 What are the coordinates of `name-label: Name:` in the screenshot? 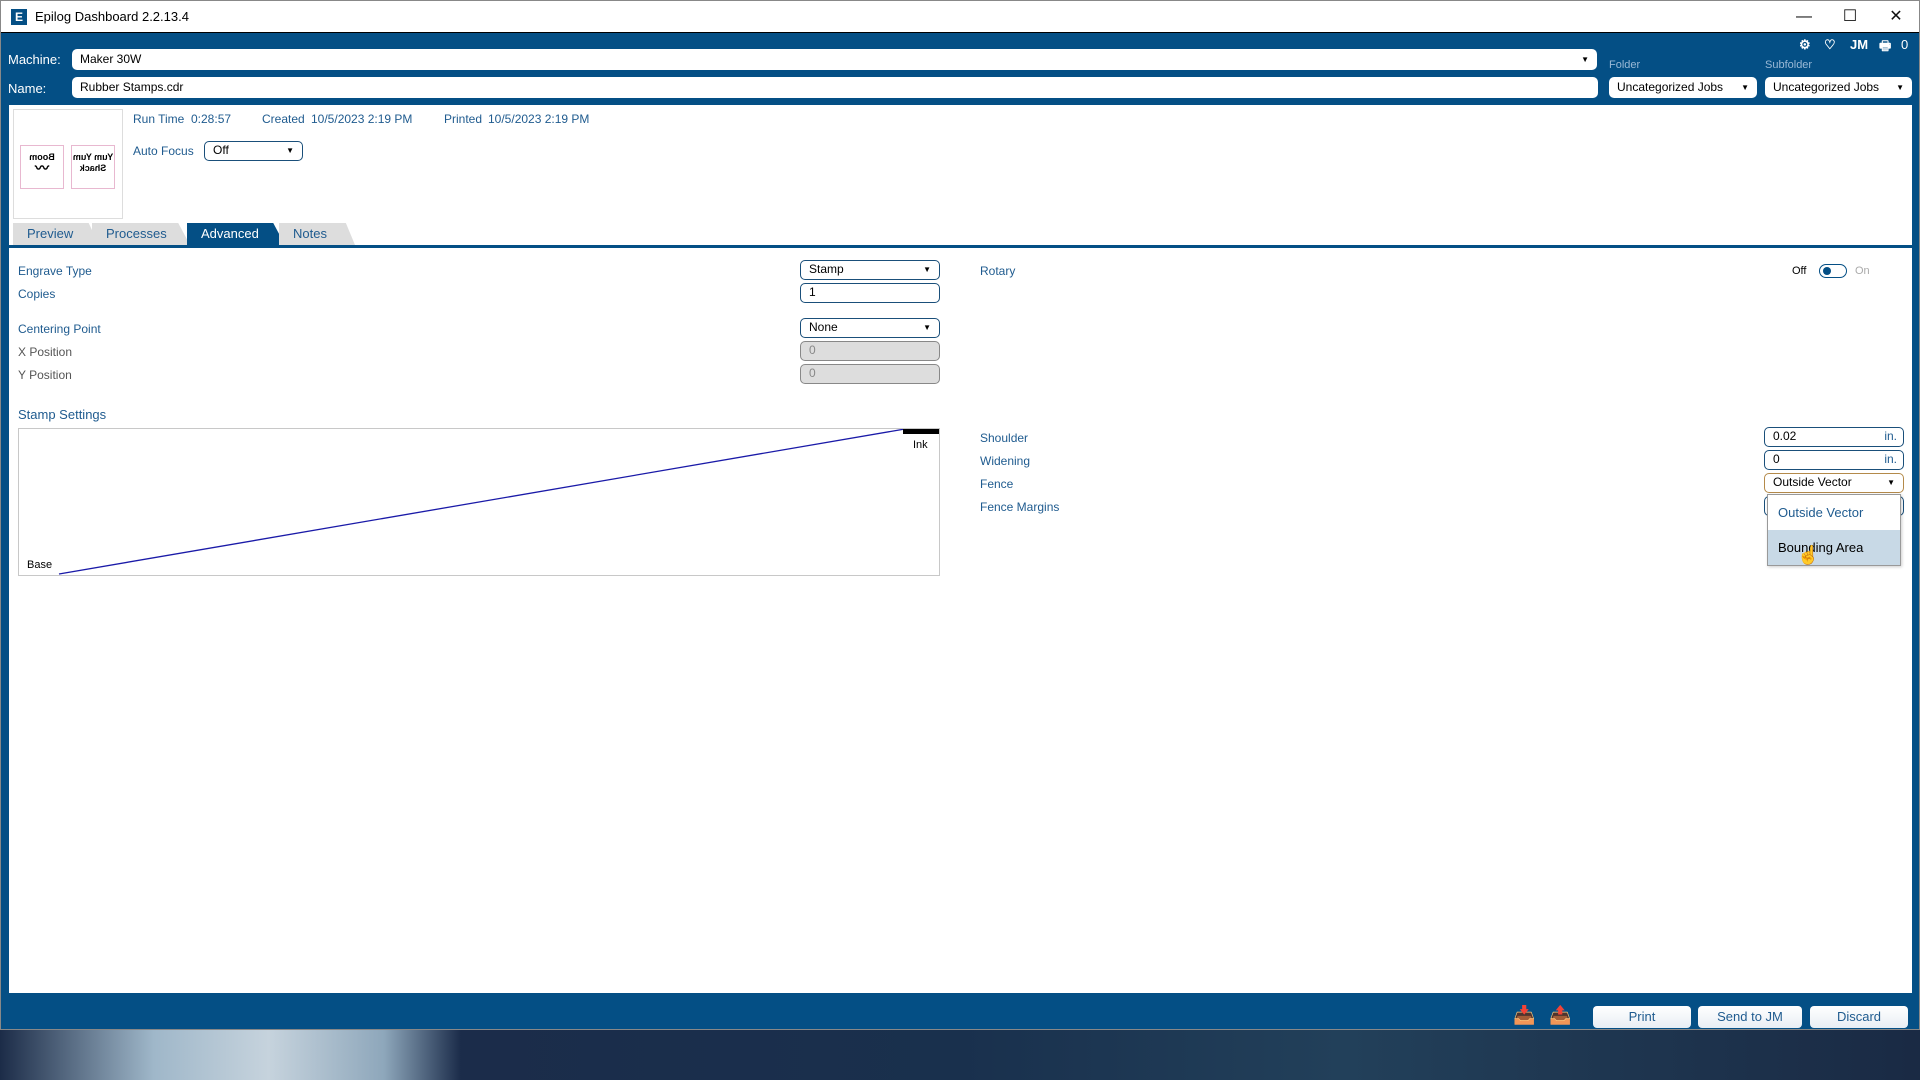 It's located at (27, 88).